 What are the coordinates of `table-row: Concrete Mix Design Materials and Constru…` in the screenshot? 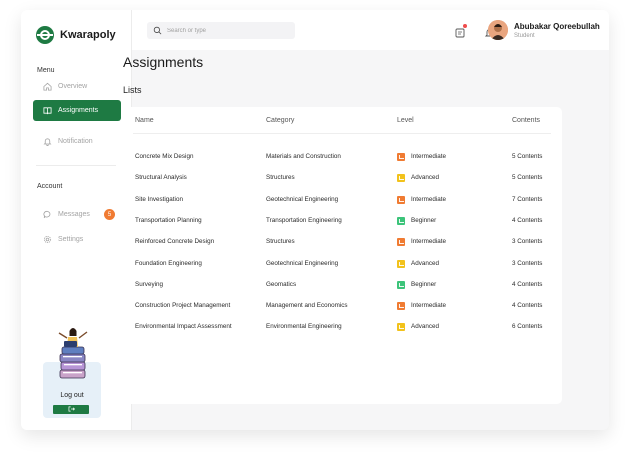 It's located at (342, 157).